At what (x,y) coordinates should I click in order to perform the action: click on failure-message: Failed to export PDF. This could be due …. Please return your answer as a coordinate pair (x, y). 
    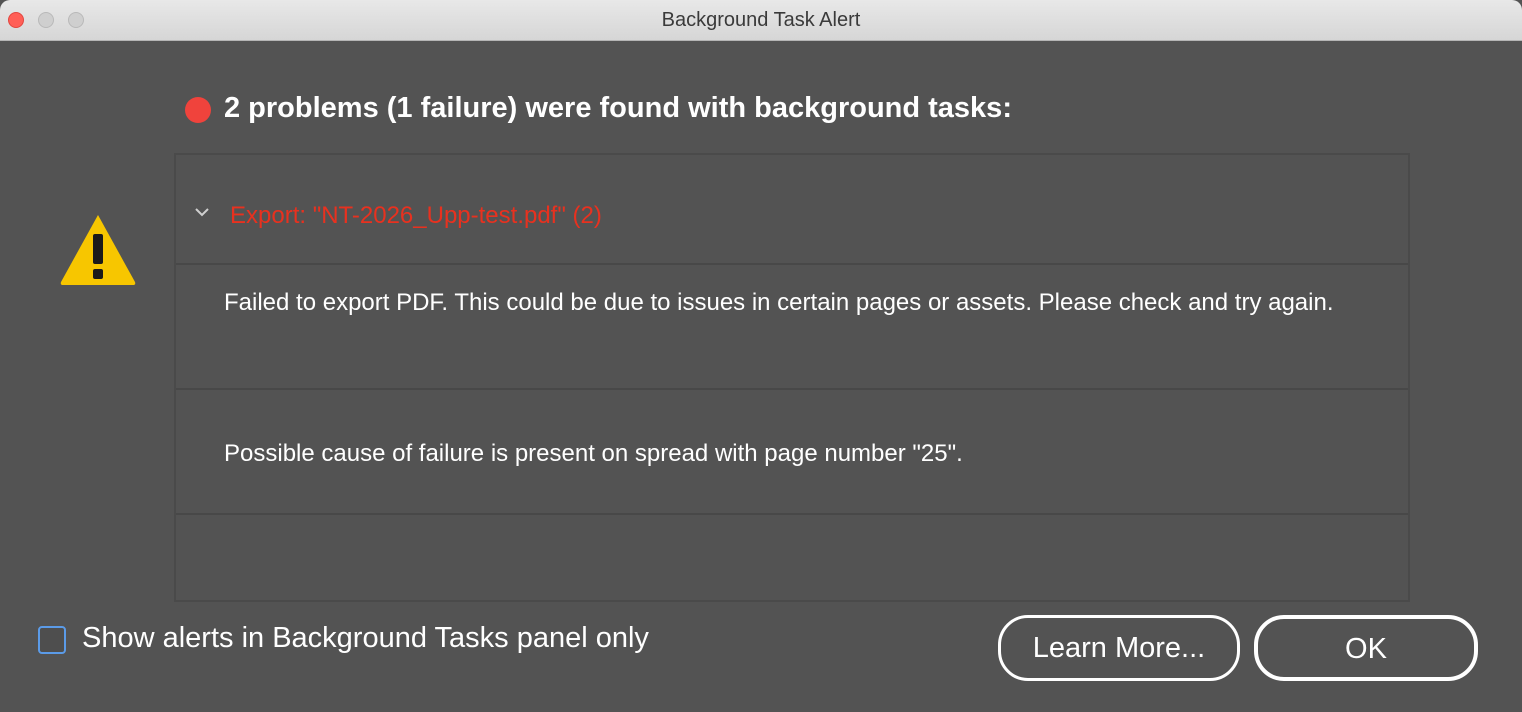
    Looking at the image, I should click on (779, 302).